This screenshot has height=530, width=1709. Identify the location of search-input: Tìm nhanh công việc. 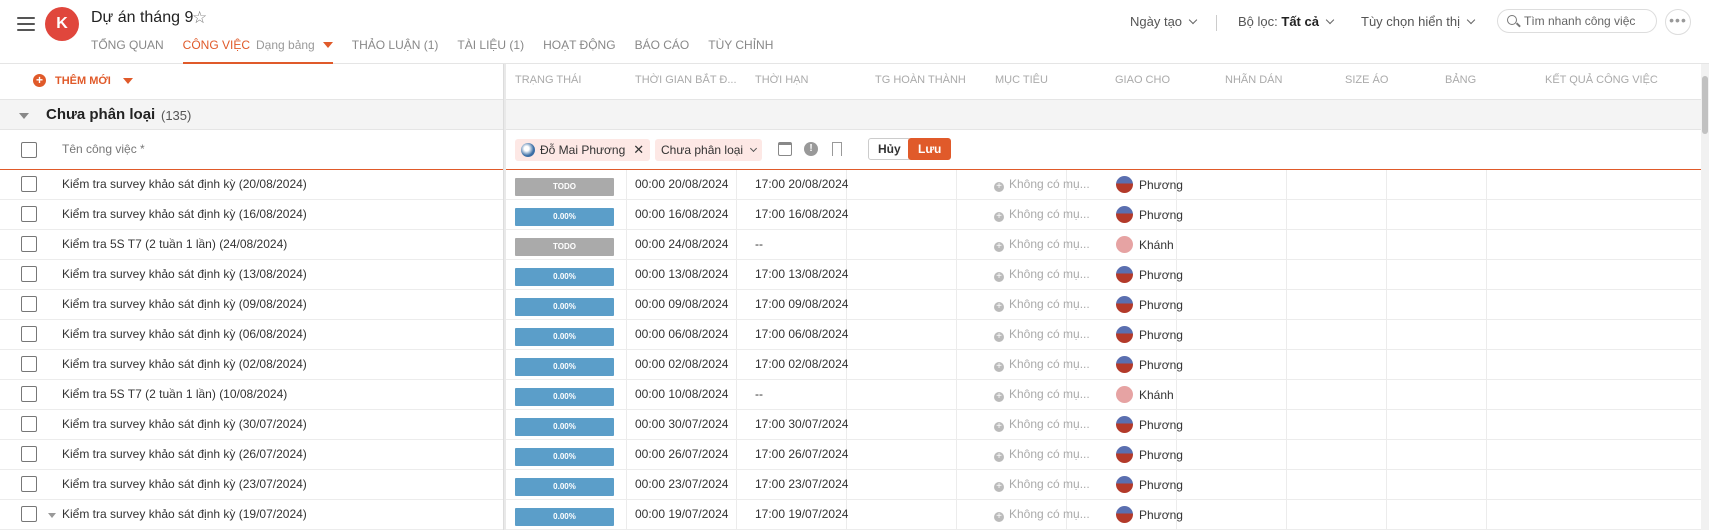
(1577, 21).